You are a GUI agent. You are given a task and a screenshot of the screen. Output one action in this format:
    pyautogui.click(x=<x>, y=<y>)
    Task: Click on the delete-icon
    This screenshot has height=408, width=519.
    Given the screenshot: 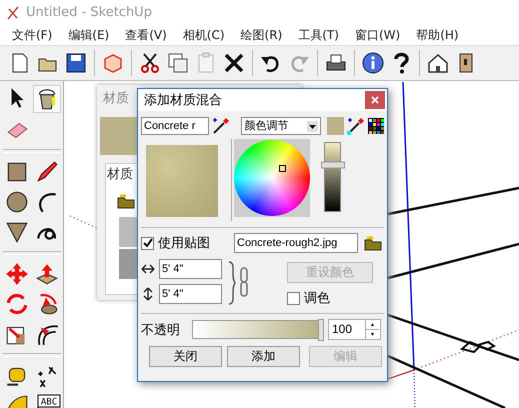 What is the action you would take?
    pyautogui.click(x=234, y=63)
    